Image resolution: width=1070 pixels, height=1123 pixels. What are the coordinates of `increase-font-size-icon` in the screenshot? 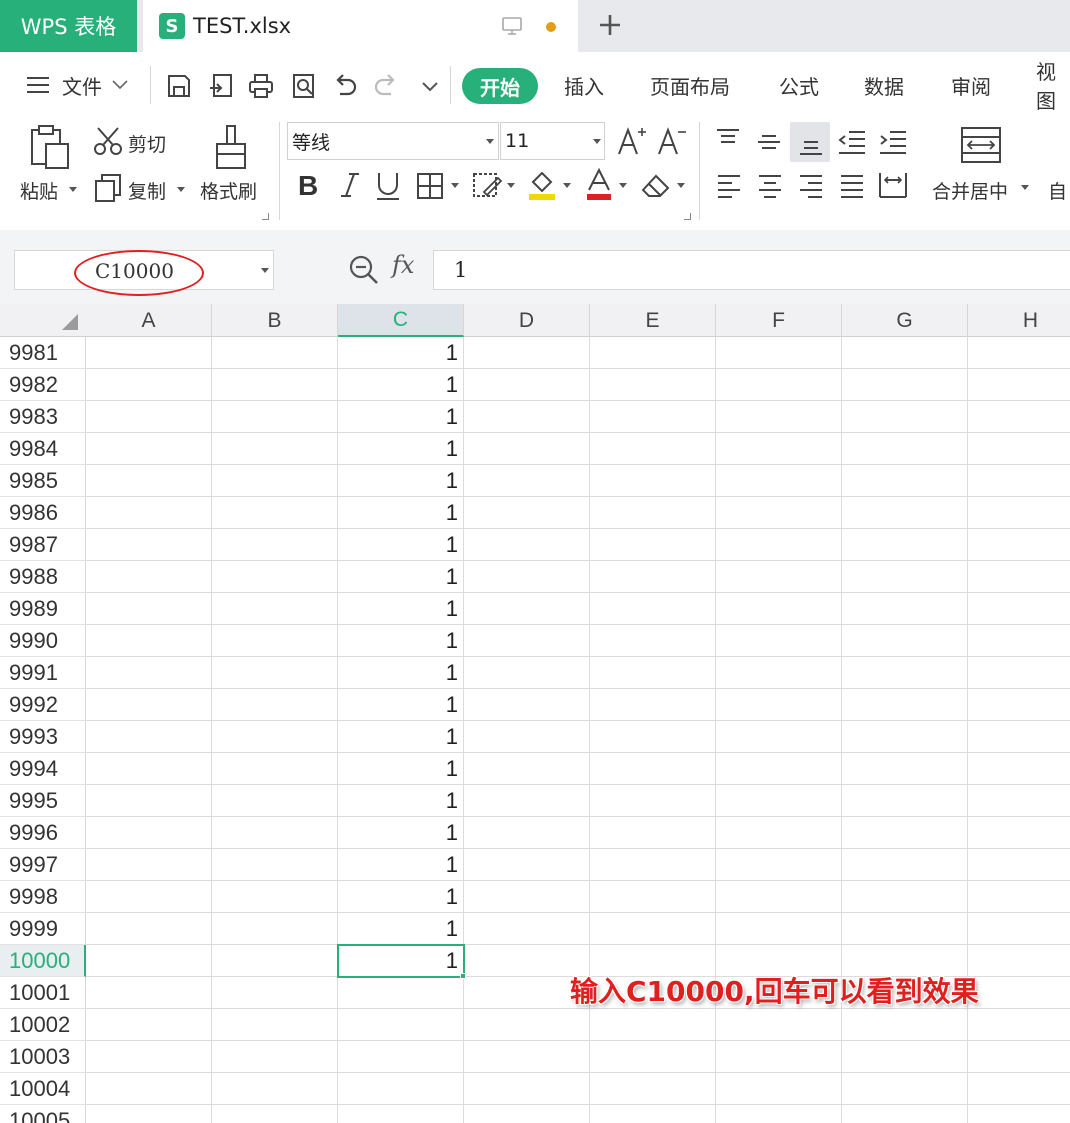 It's located at (633, 141).